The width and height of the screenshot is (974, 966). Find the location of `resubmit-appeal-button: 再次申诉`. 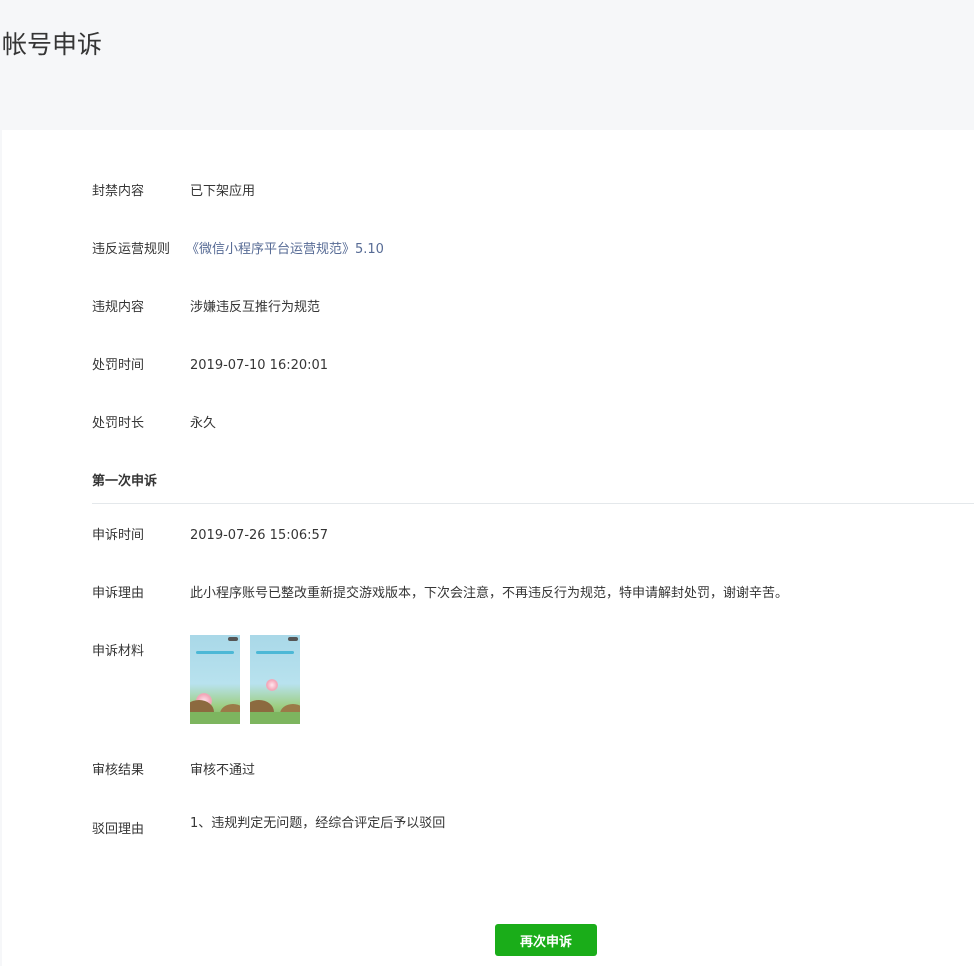

resubmit-appeal-button: 再次申诉 is located at coordinates (546, 940).